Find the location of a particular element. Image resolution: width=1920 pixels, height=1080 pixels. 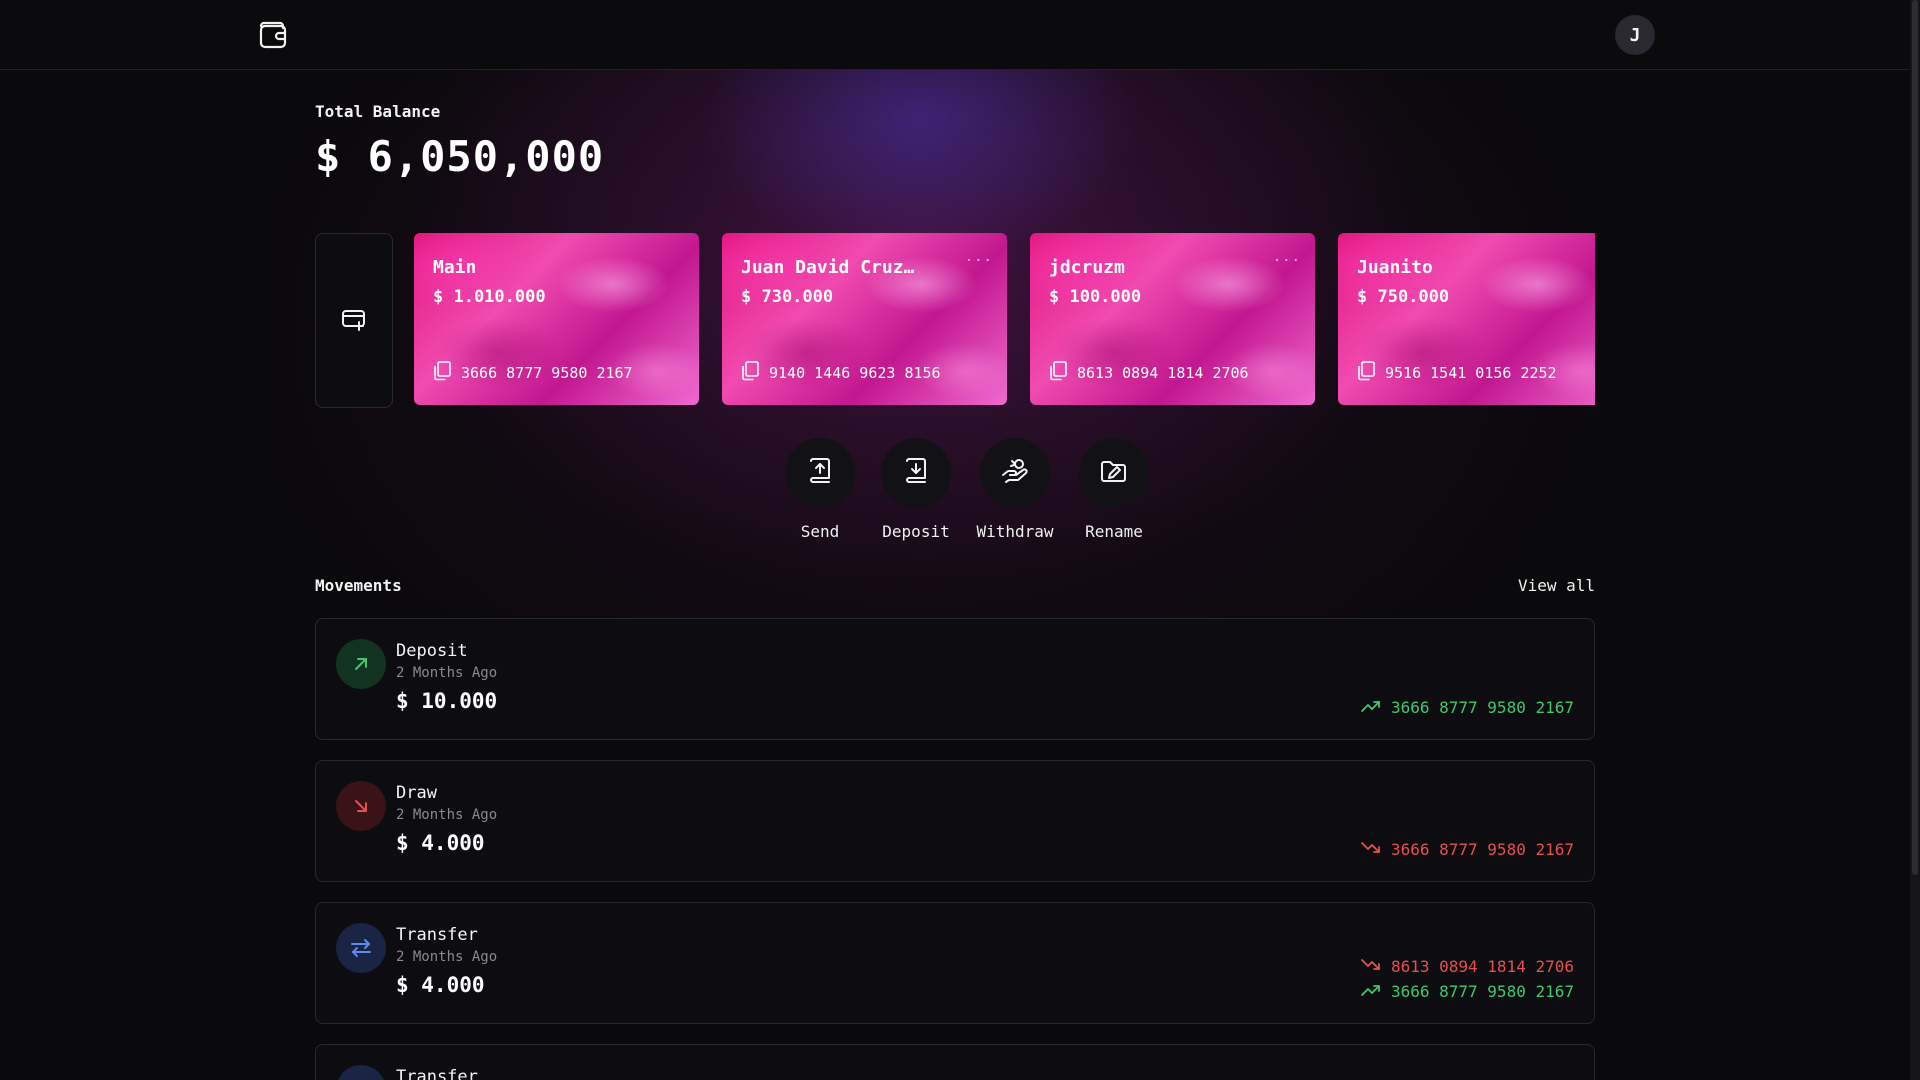

card-number: 9516 1541 0156 2252 is located at coordinates (1471, 373).